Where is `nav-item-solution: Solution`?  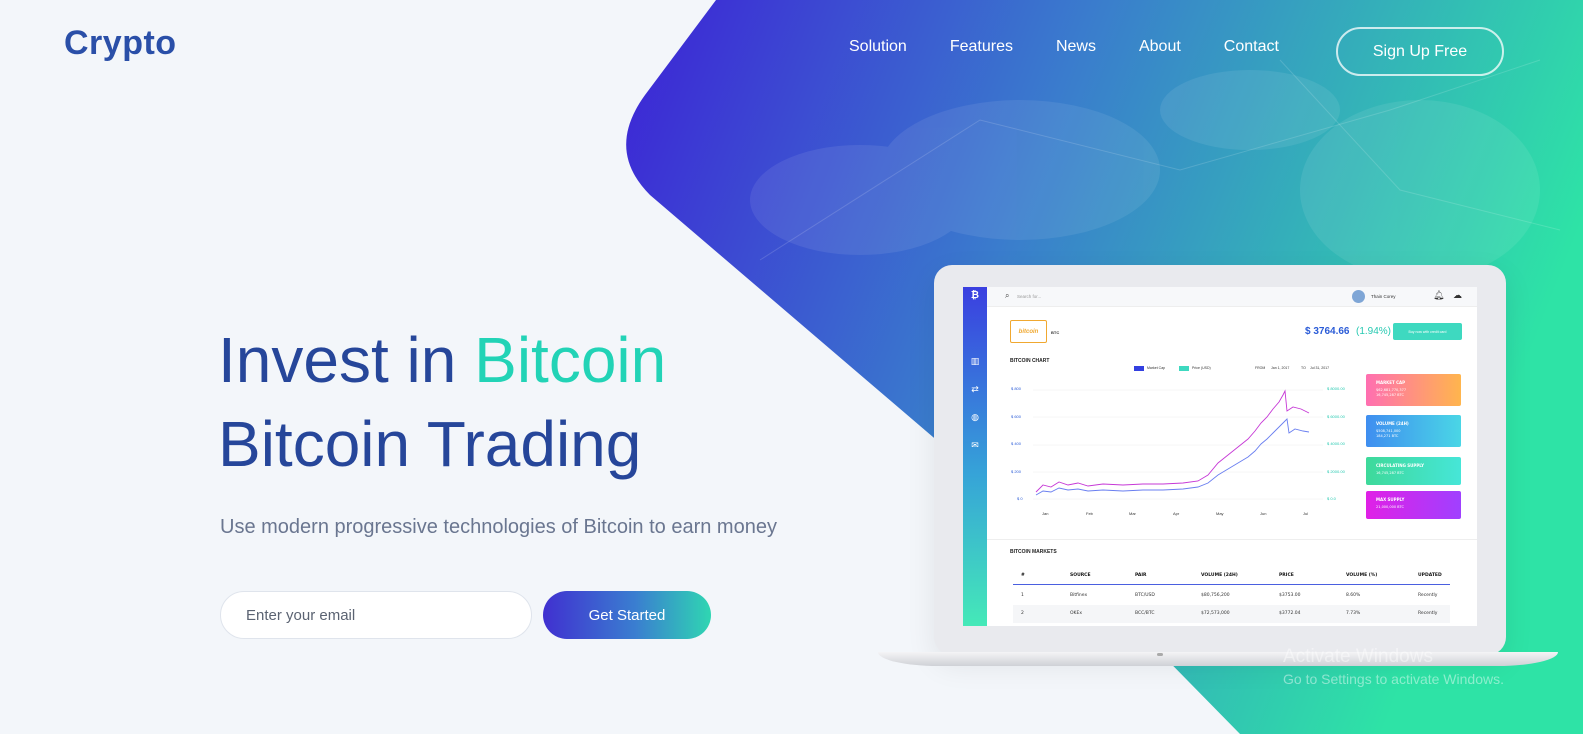 nav-item-solution: Solution is located at coordinates (878, 47).